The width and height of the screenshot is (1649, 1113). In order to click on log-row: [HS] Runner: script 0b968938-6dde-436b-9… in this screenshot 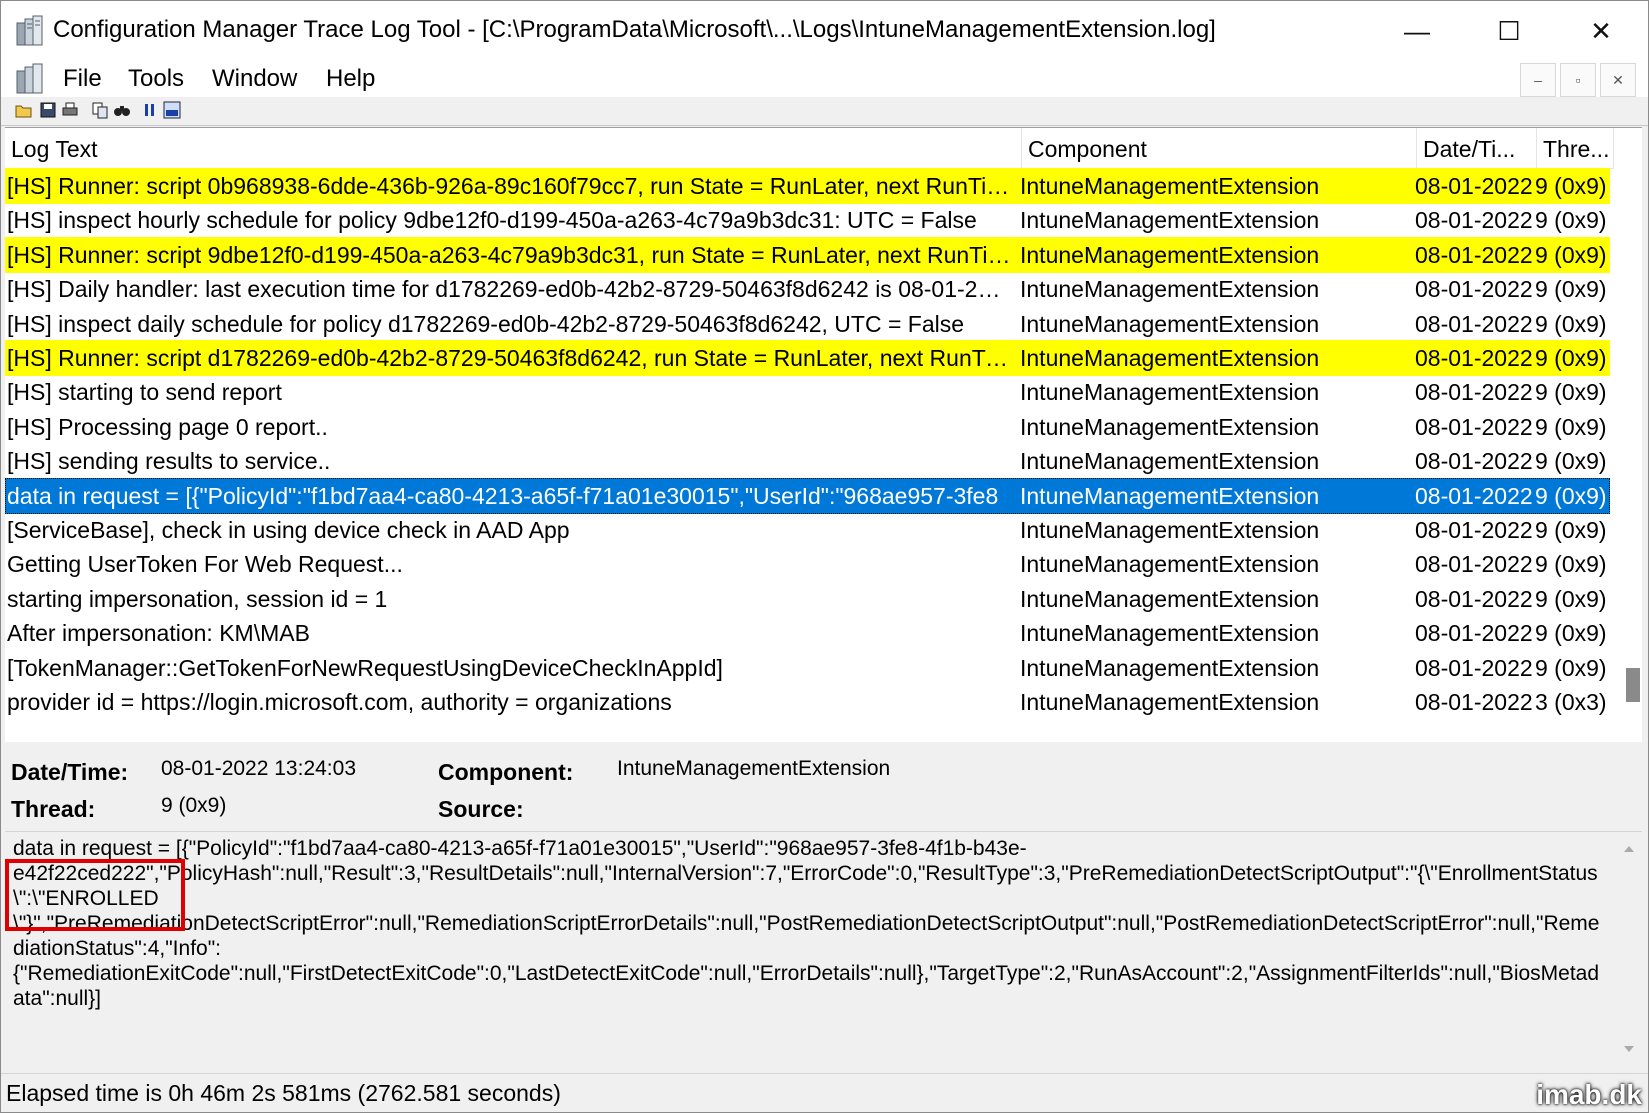, I will do `click(807, 186)`.